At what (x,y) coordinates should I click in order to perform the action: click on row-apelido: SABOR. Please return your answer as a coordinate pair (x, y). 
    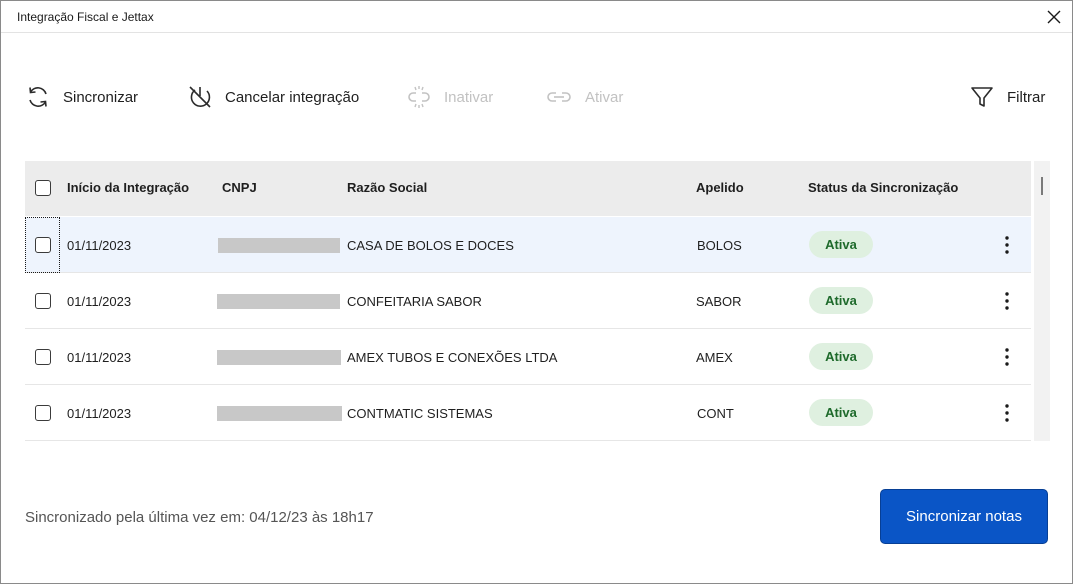
    Looking at the image, I should click on (719, 301).